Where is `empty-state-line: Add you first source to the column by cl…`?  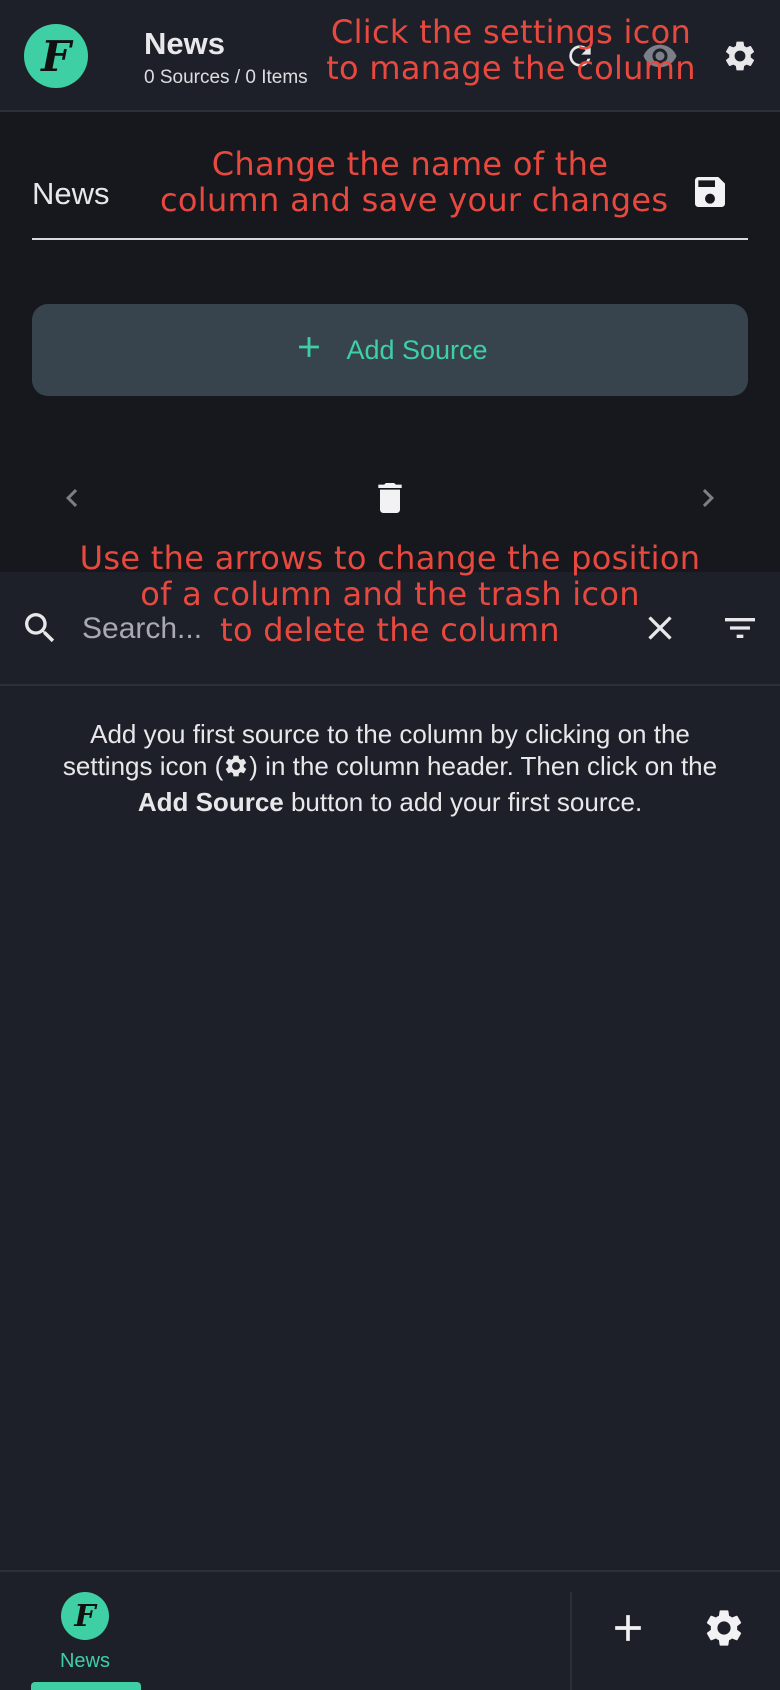 empty-state-line: Add you first source to the column by cl… is located at coordinates (390, 734).